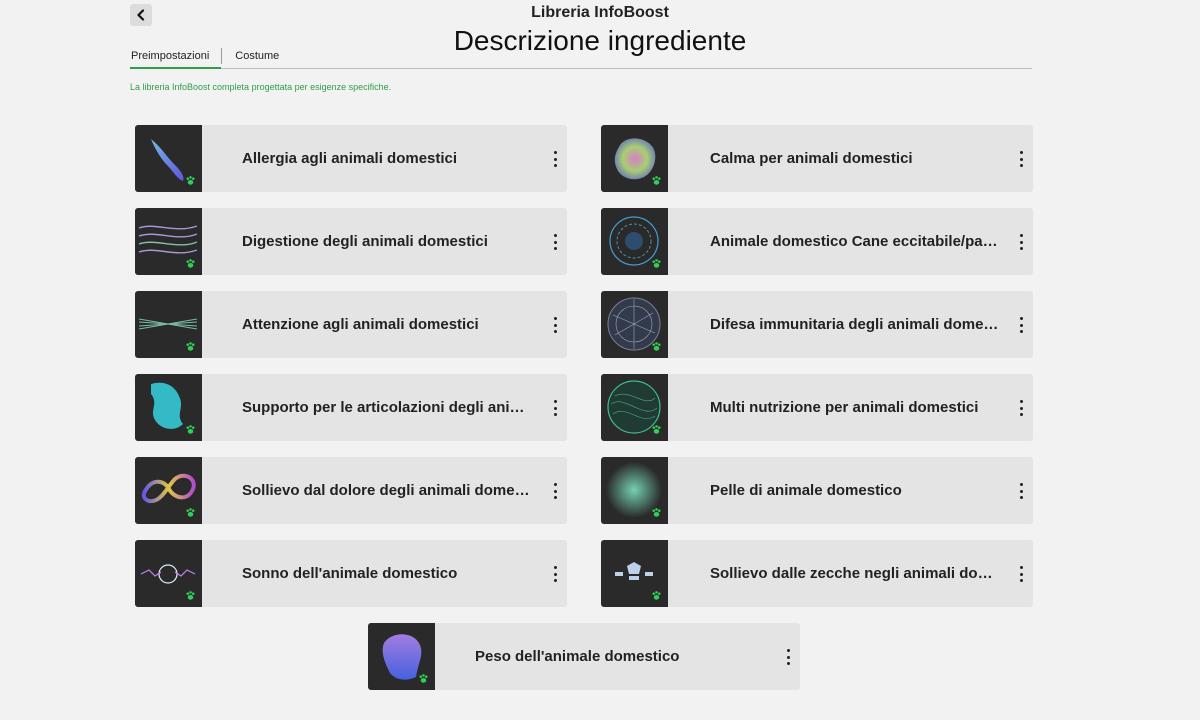 The height and width of the screenshot is (720, 1200). What do you see at coordinates (600, 12) in the screenshot?
I see `app-title: Libreria InfoBoost` at bounding box center [600, 12].